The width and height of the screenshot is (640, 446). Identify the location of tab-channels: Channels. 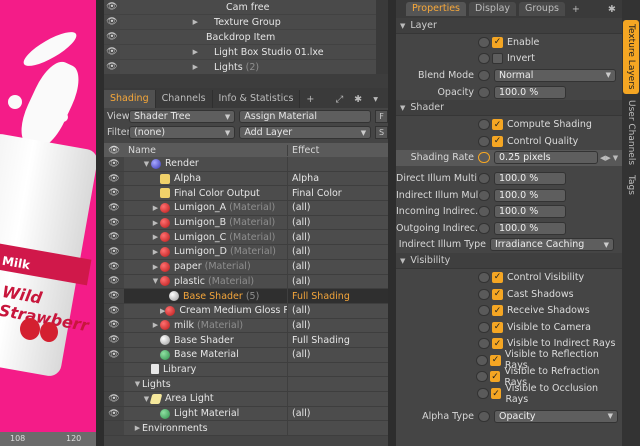
(184, 99).